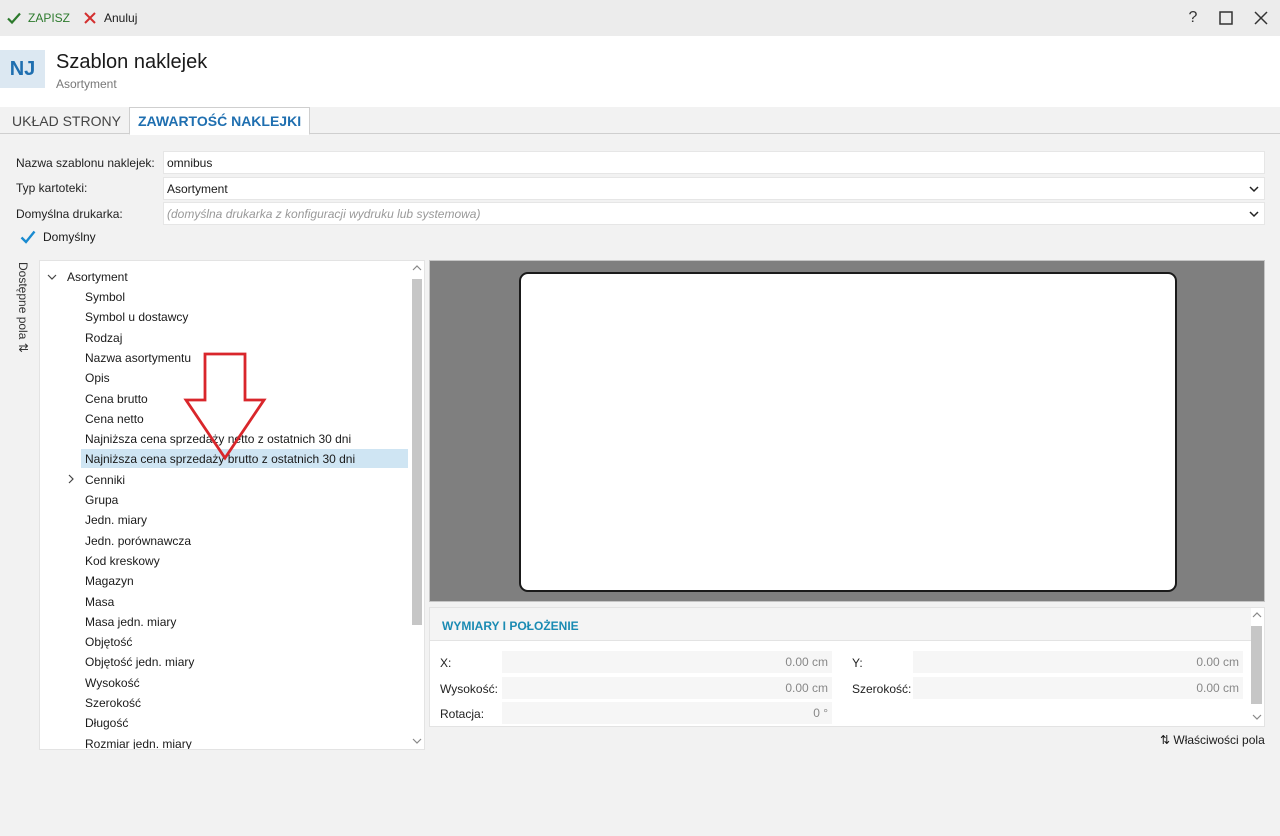  Describe the element at coordinates (714, 162) in the screenshot. I see `template-name-input: omnibus` at that location.